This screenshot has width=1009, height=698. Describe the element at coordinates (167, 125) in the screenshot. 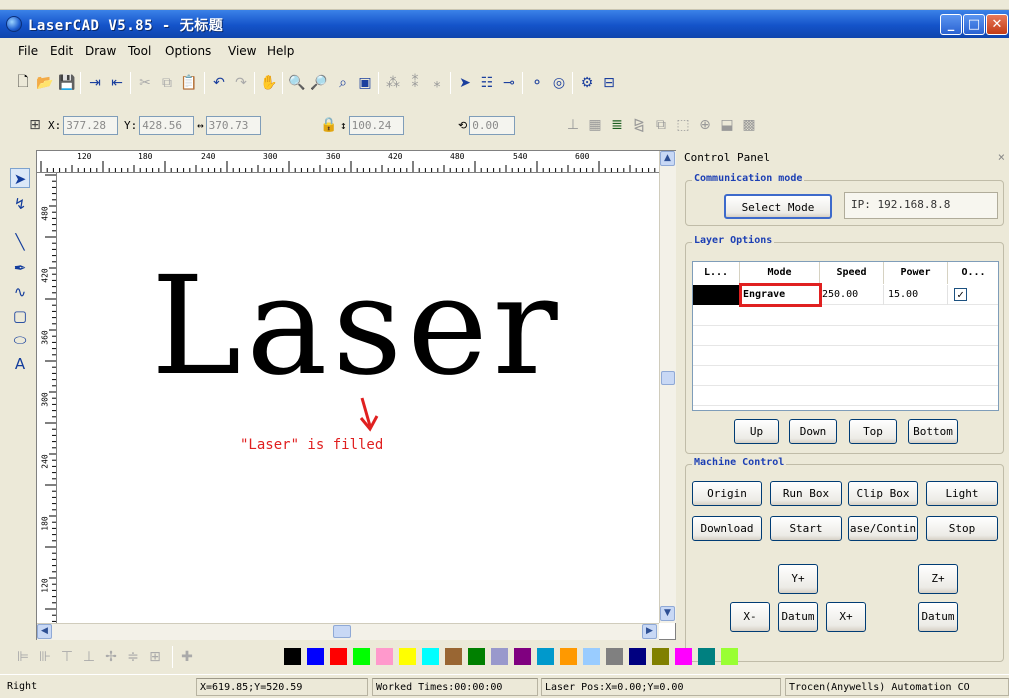

I see `y-input` at that location.